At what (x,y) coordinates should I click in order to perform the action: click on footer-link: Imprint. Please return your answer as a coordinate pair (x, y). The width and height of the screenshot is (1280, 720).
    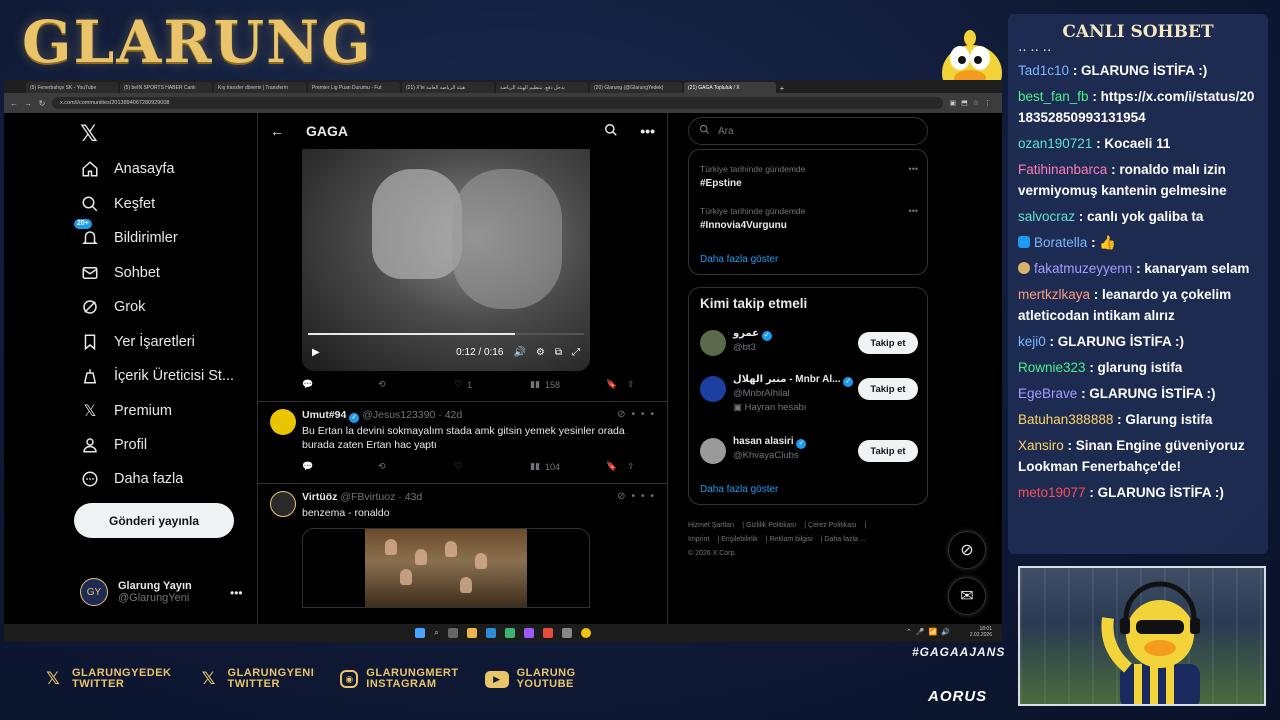
    Looking at the image, I should click on (698, 539).